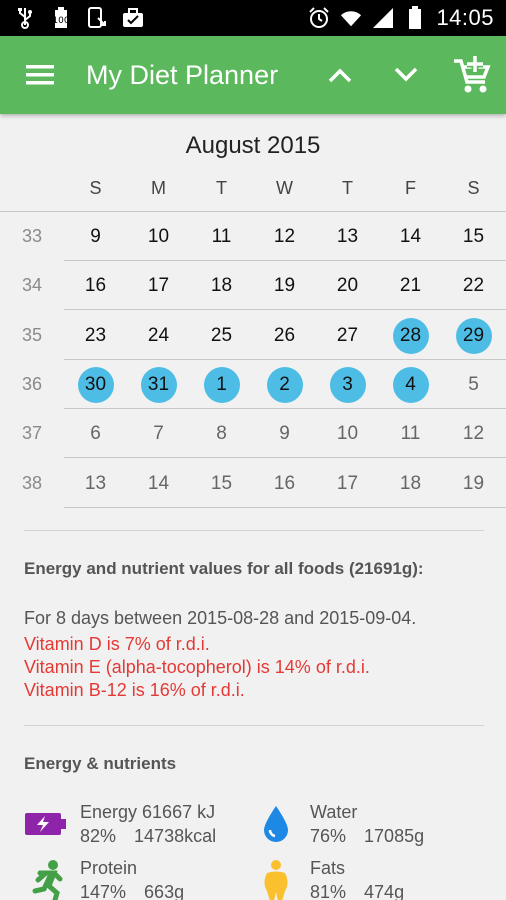  I want to click on app-bar: My Diet Planner, so click(253, 75).